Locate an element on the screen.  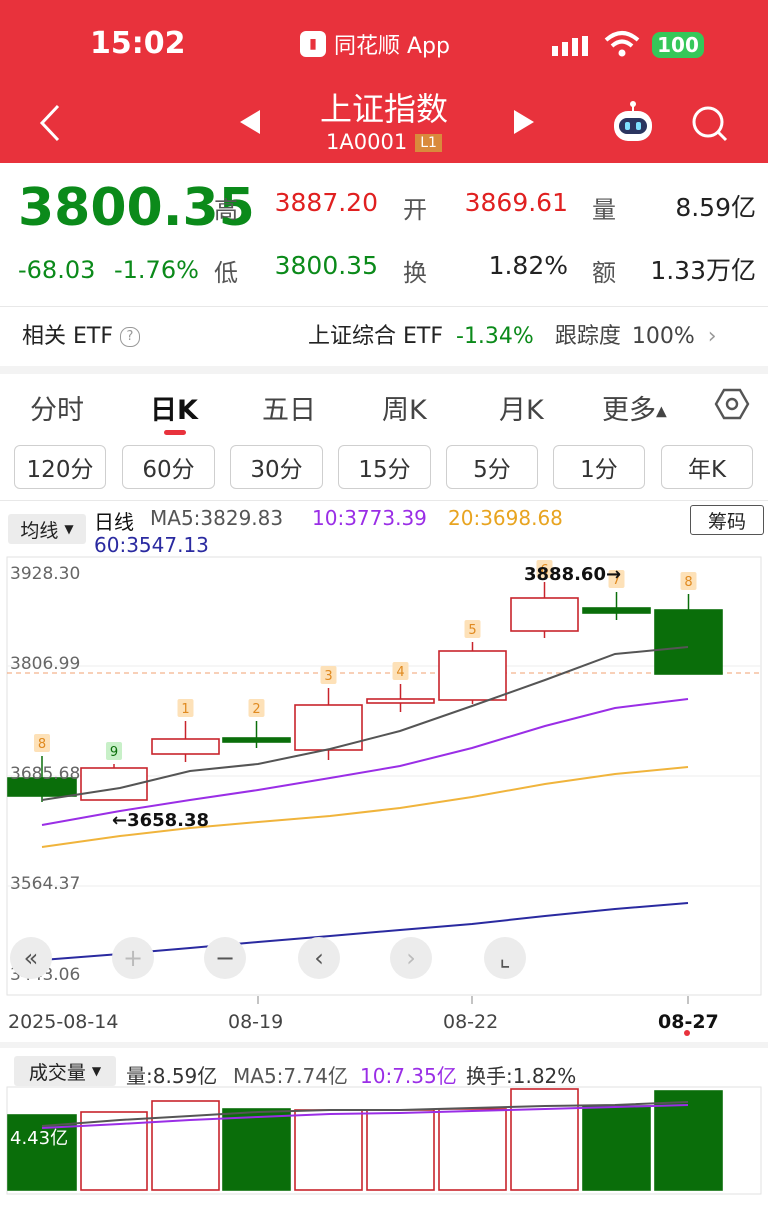
zoom-out-all-icon: « is located at coordinates (31, 958).